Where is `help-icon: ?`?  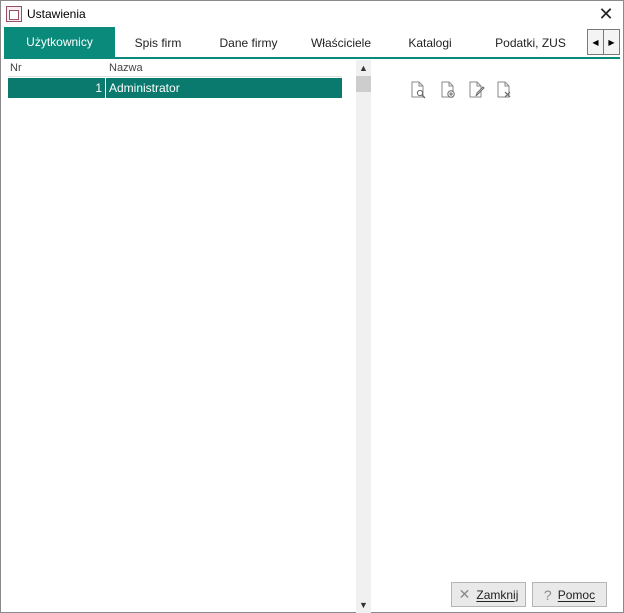 help-icon: ? is located at coordinates (547, 594).